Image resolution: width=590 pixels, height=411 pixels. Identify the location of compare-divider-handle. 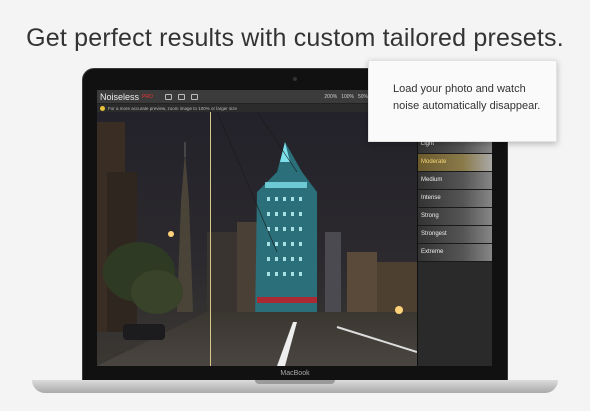
(210, 239).